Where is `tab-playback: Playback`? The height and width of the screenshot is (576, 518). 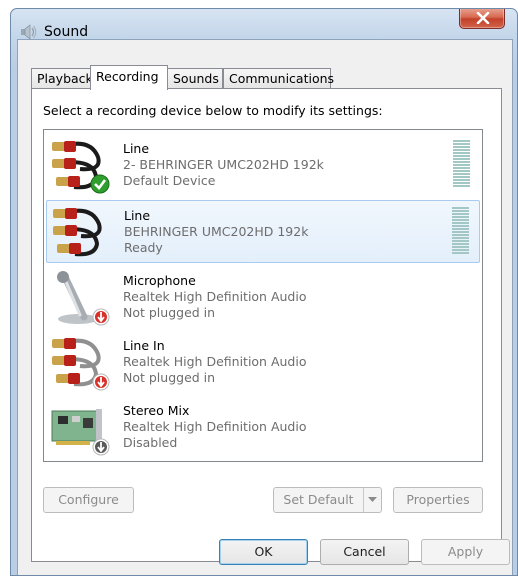
tab-playback: Playback is located at coordinates (62, 78).